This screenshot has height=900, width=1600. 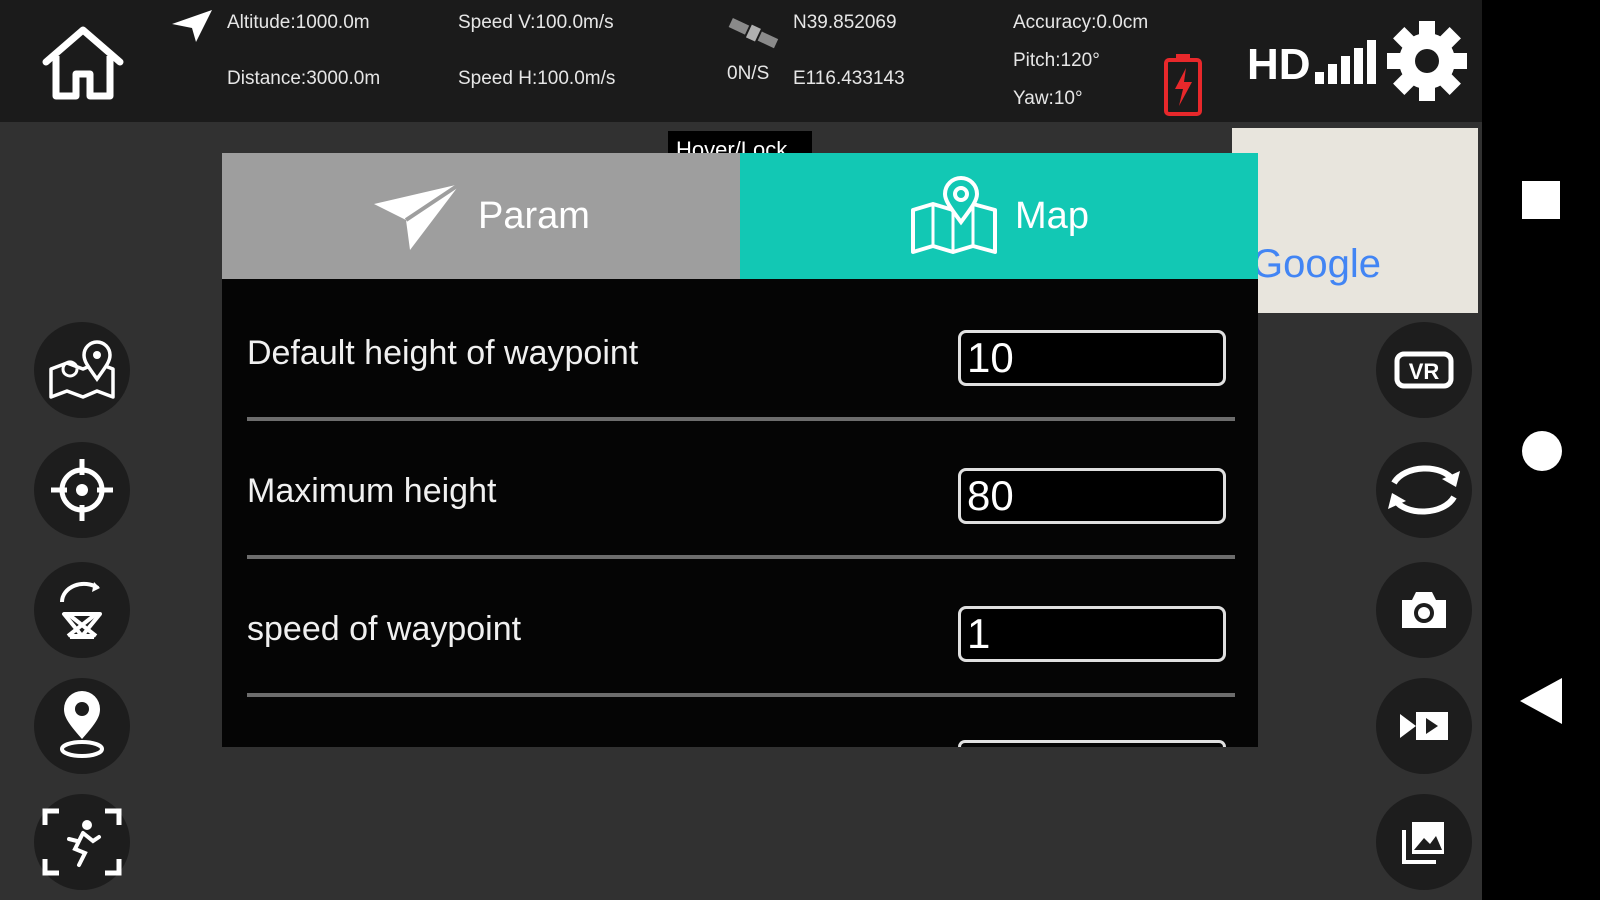 What do you see at coordinates (845, 22) in the screenshot?
I see `latitude-readout: N39.852069` at bounding box center [845, 22].